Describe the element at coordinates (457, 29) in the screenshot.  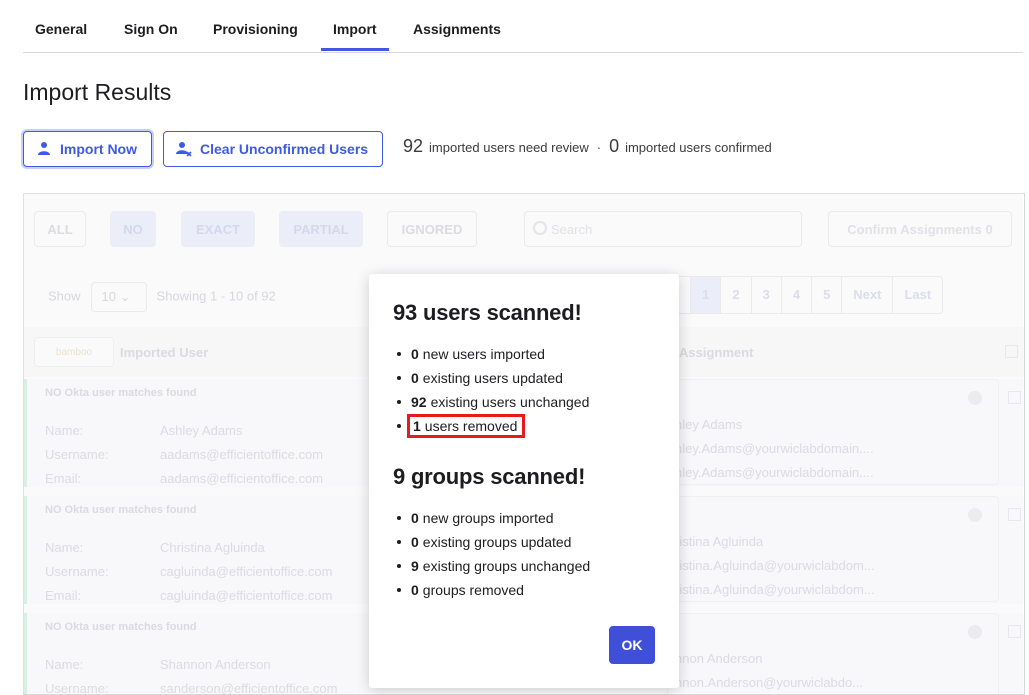
I see `tab-assignments: Assignments` at that location.